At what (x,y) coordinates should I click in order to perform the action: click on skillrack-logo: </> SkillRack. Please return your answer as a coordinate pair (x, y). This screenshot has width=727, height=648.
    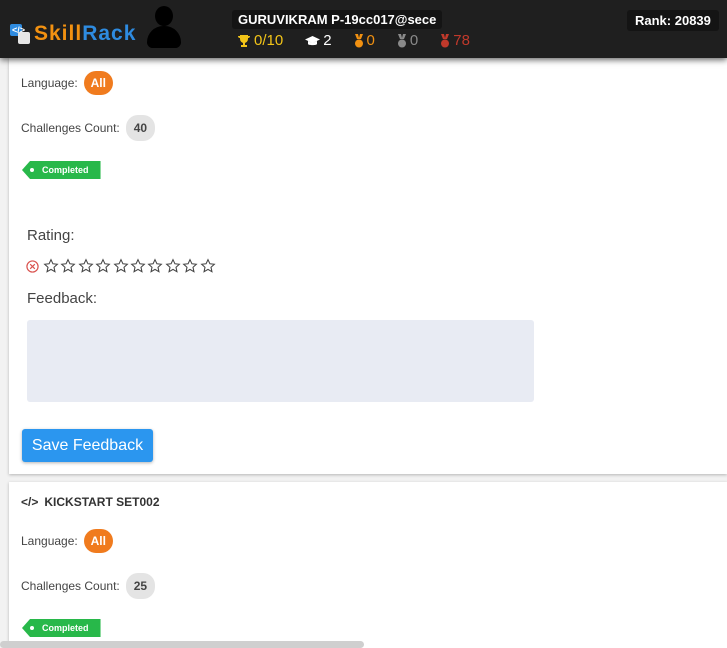
    Looking at the image, I should click on (73, 34).